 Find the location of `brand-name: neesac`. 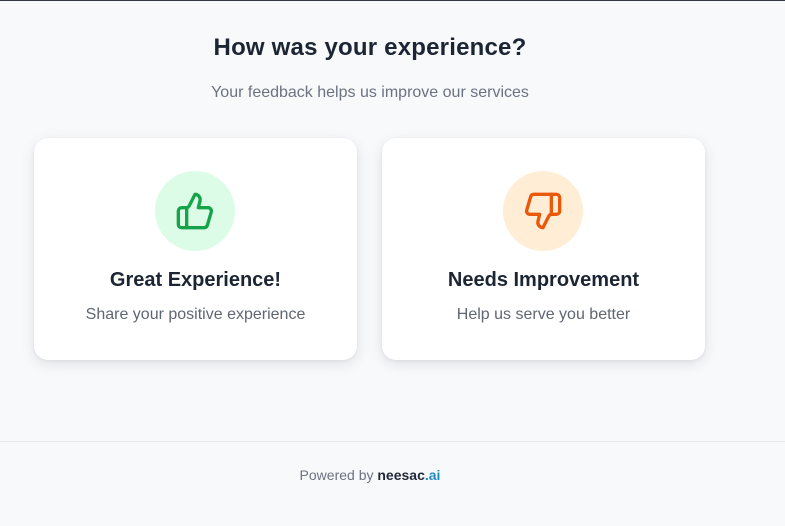

brand-name: neesac is located at coordinates (401, 475).